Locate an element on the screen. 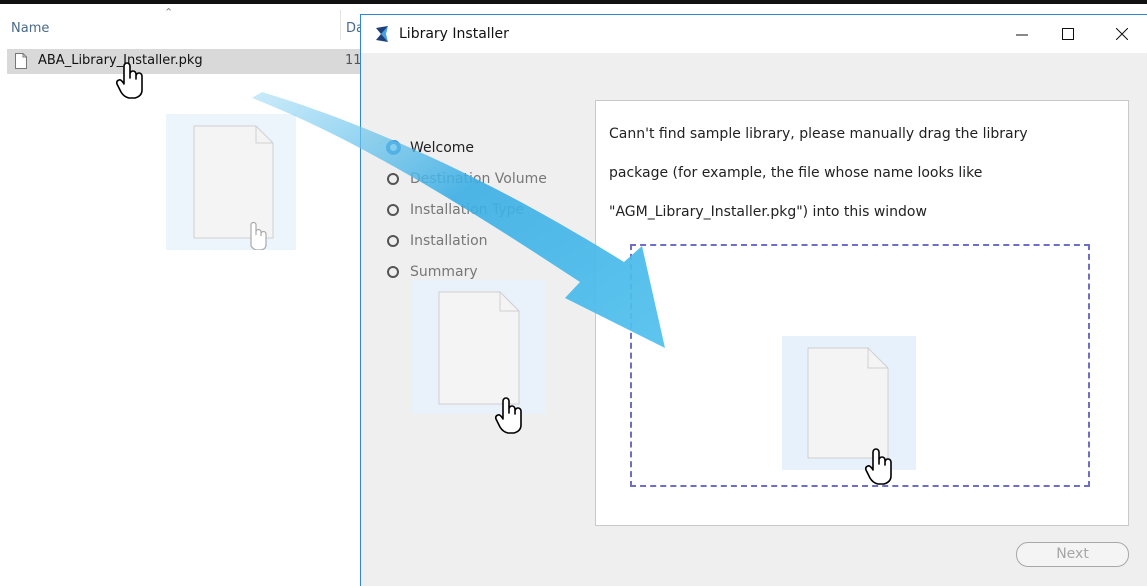  step-destination-volume: Destination Volume is located at coordinates (467, 178).